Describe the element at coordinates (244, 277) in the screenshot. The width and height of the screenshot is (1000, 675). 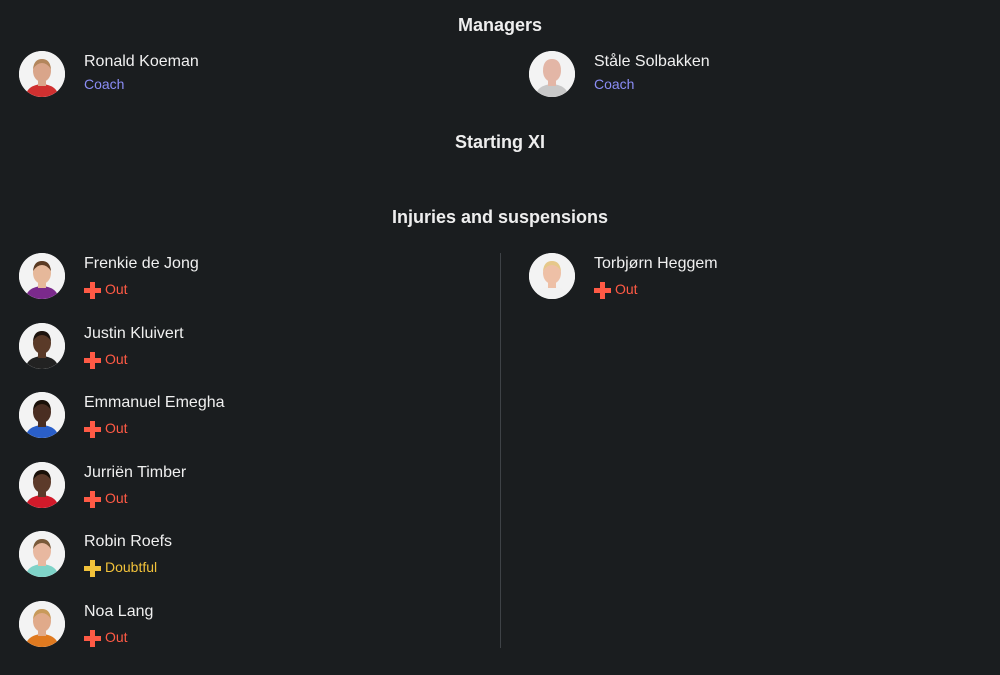
I see `injured-player-home-0: Frenkie de Jong Out` at that location.